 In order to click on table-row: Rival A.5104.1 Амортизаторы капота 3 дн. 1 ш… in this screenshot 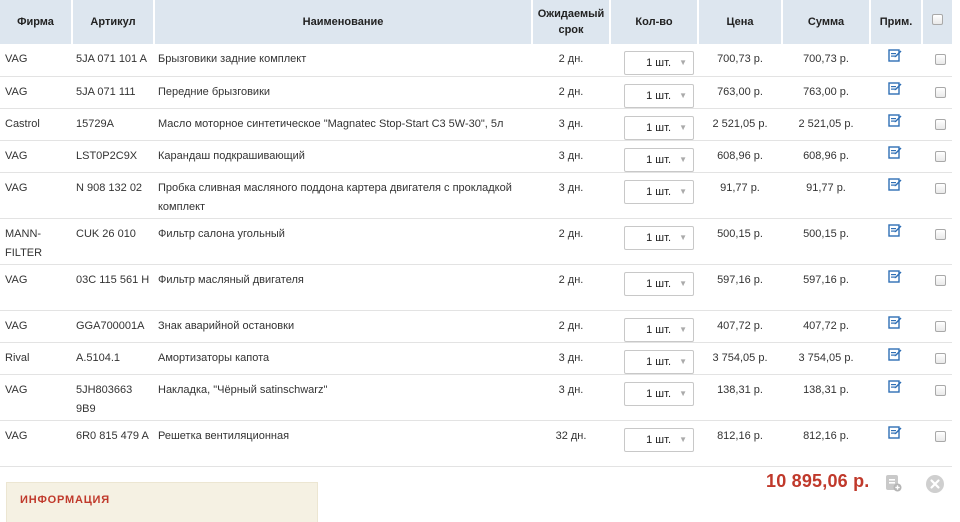, I will do `click(476, 358)`.